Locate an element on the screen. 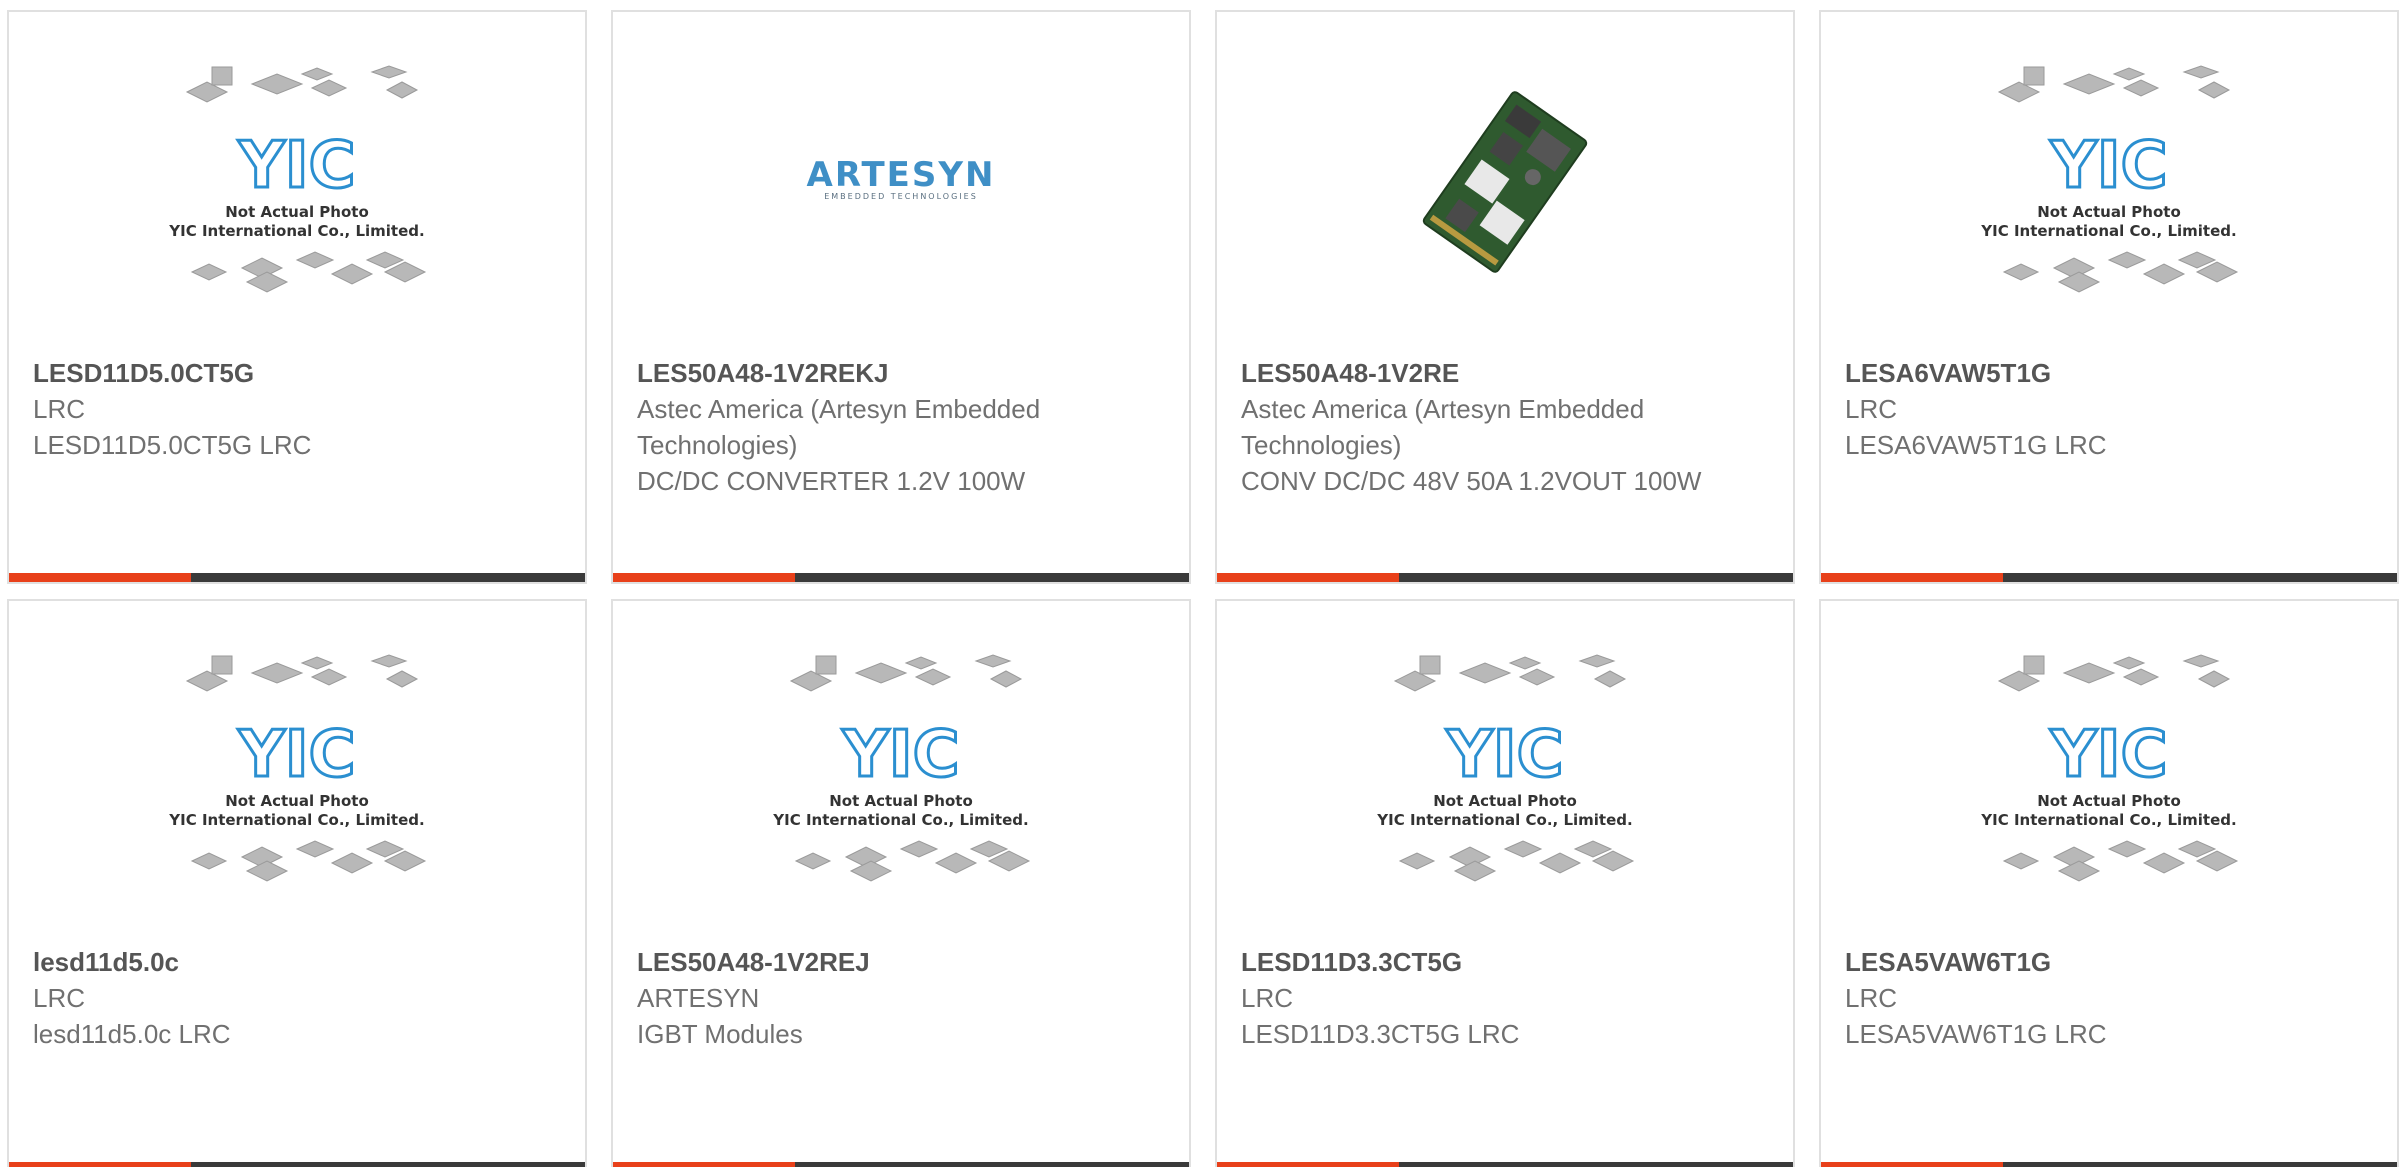  description: IGBT Modules is located at coordinates (720, 1034).